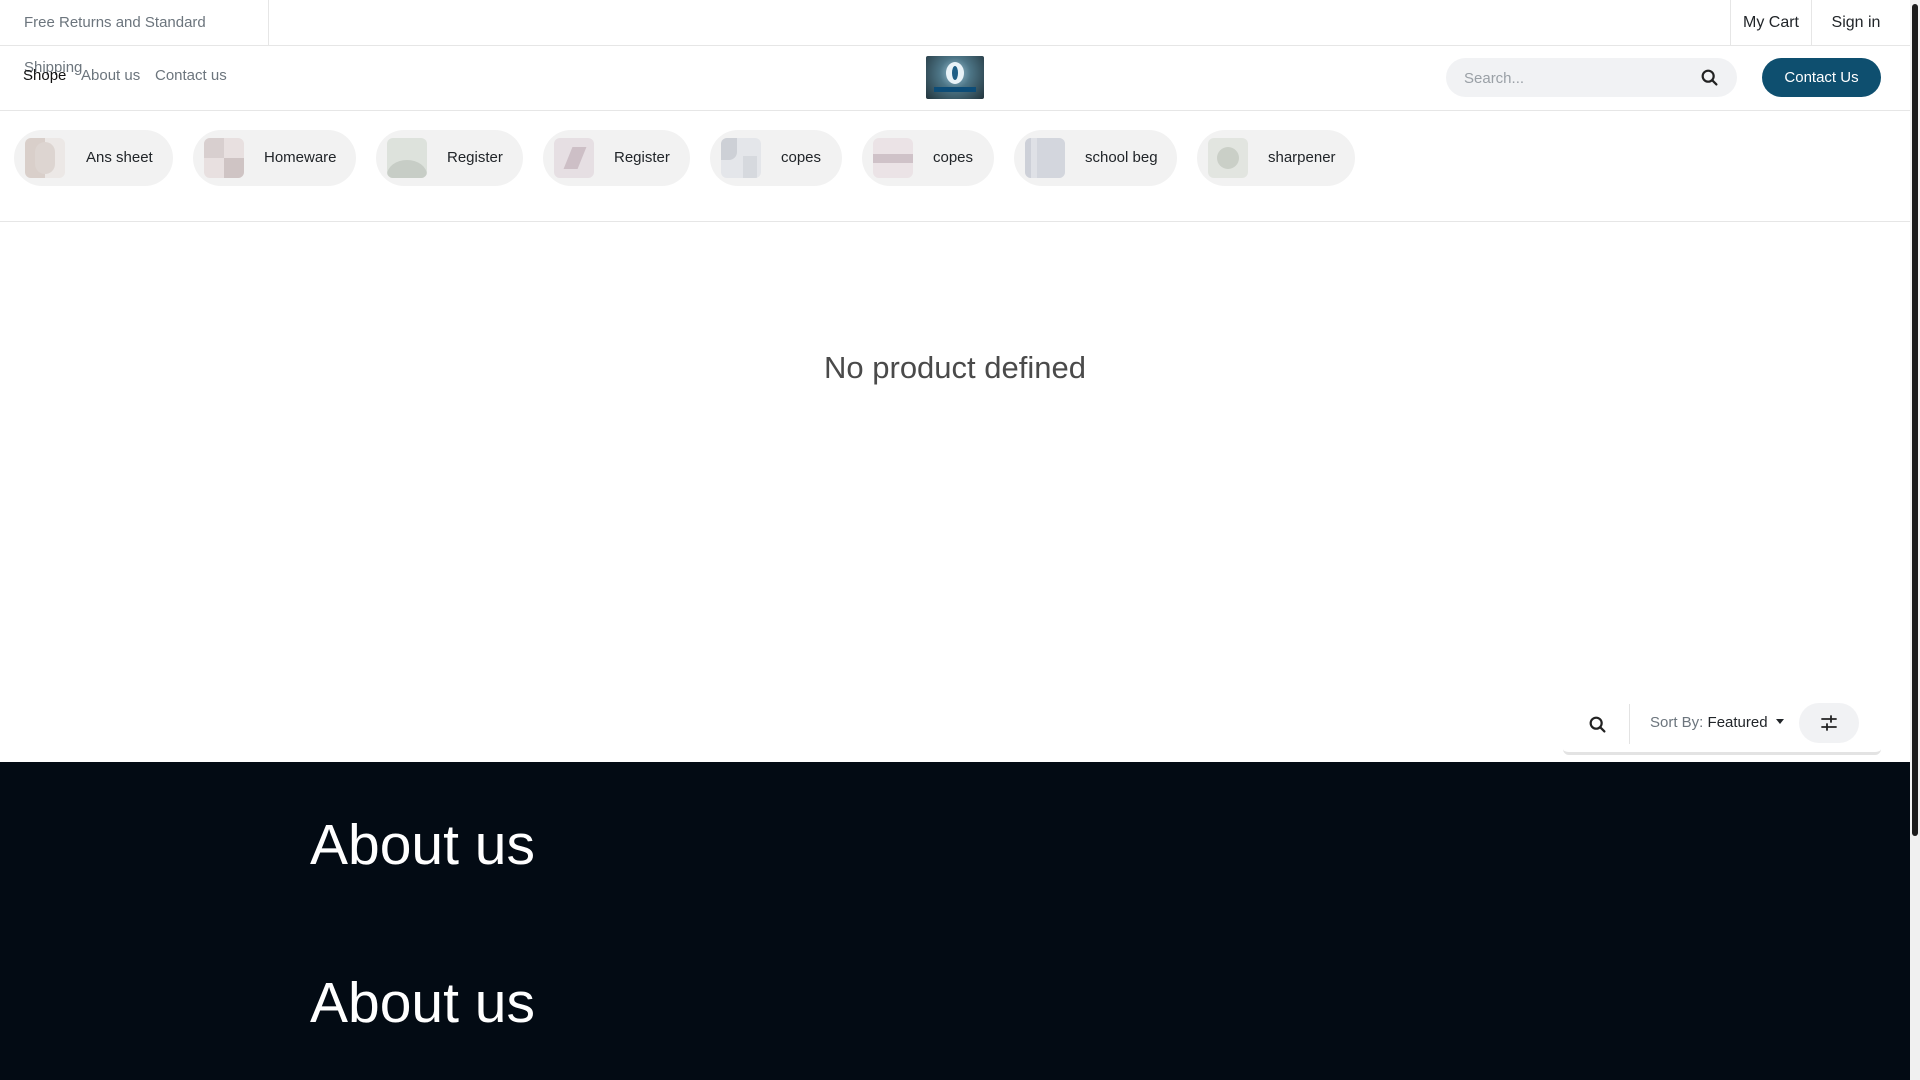 The height and width of the screenshot is (1080, 1920). Describe the element at coordinates (955, 367) in the screenshot. I see `empty-products-message: No product defined` at that location.